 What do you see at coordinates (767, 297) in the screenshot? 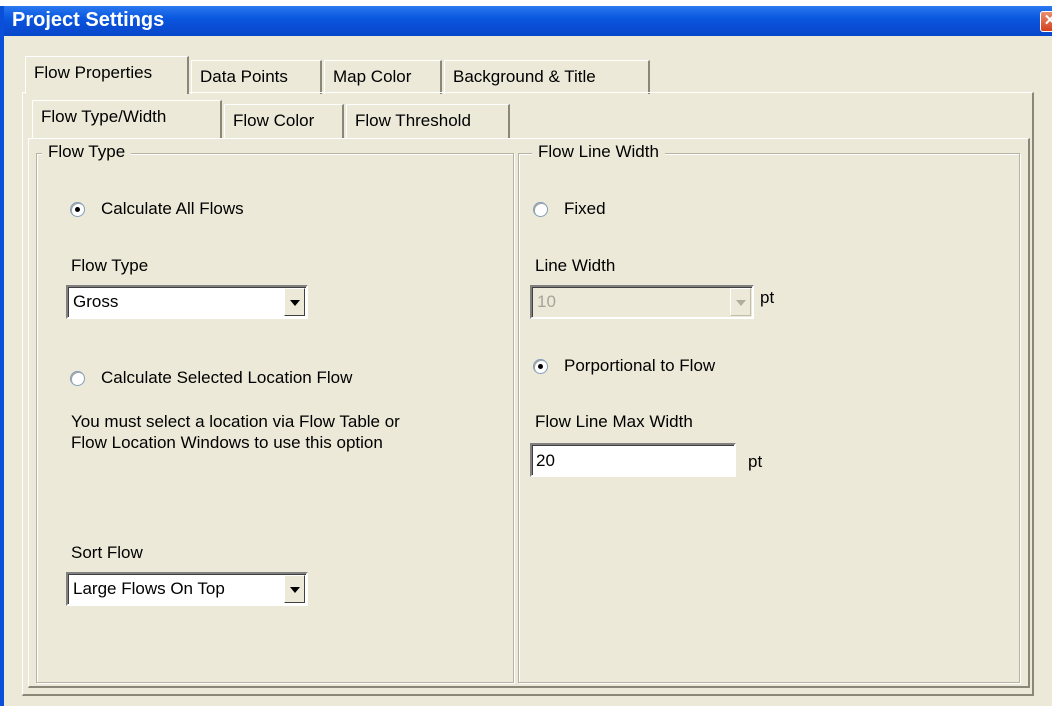
I see `line-width-unit: pt` at bounding box center [767, 297].